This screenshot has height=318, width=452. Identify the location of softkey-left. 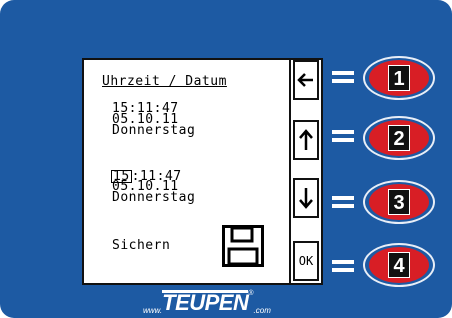
(306, 80).